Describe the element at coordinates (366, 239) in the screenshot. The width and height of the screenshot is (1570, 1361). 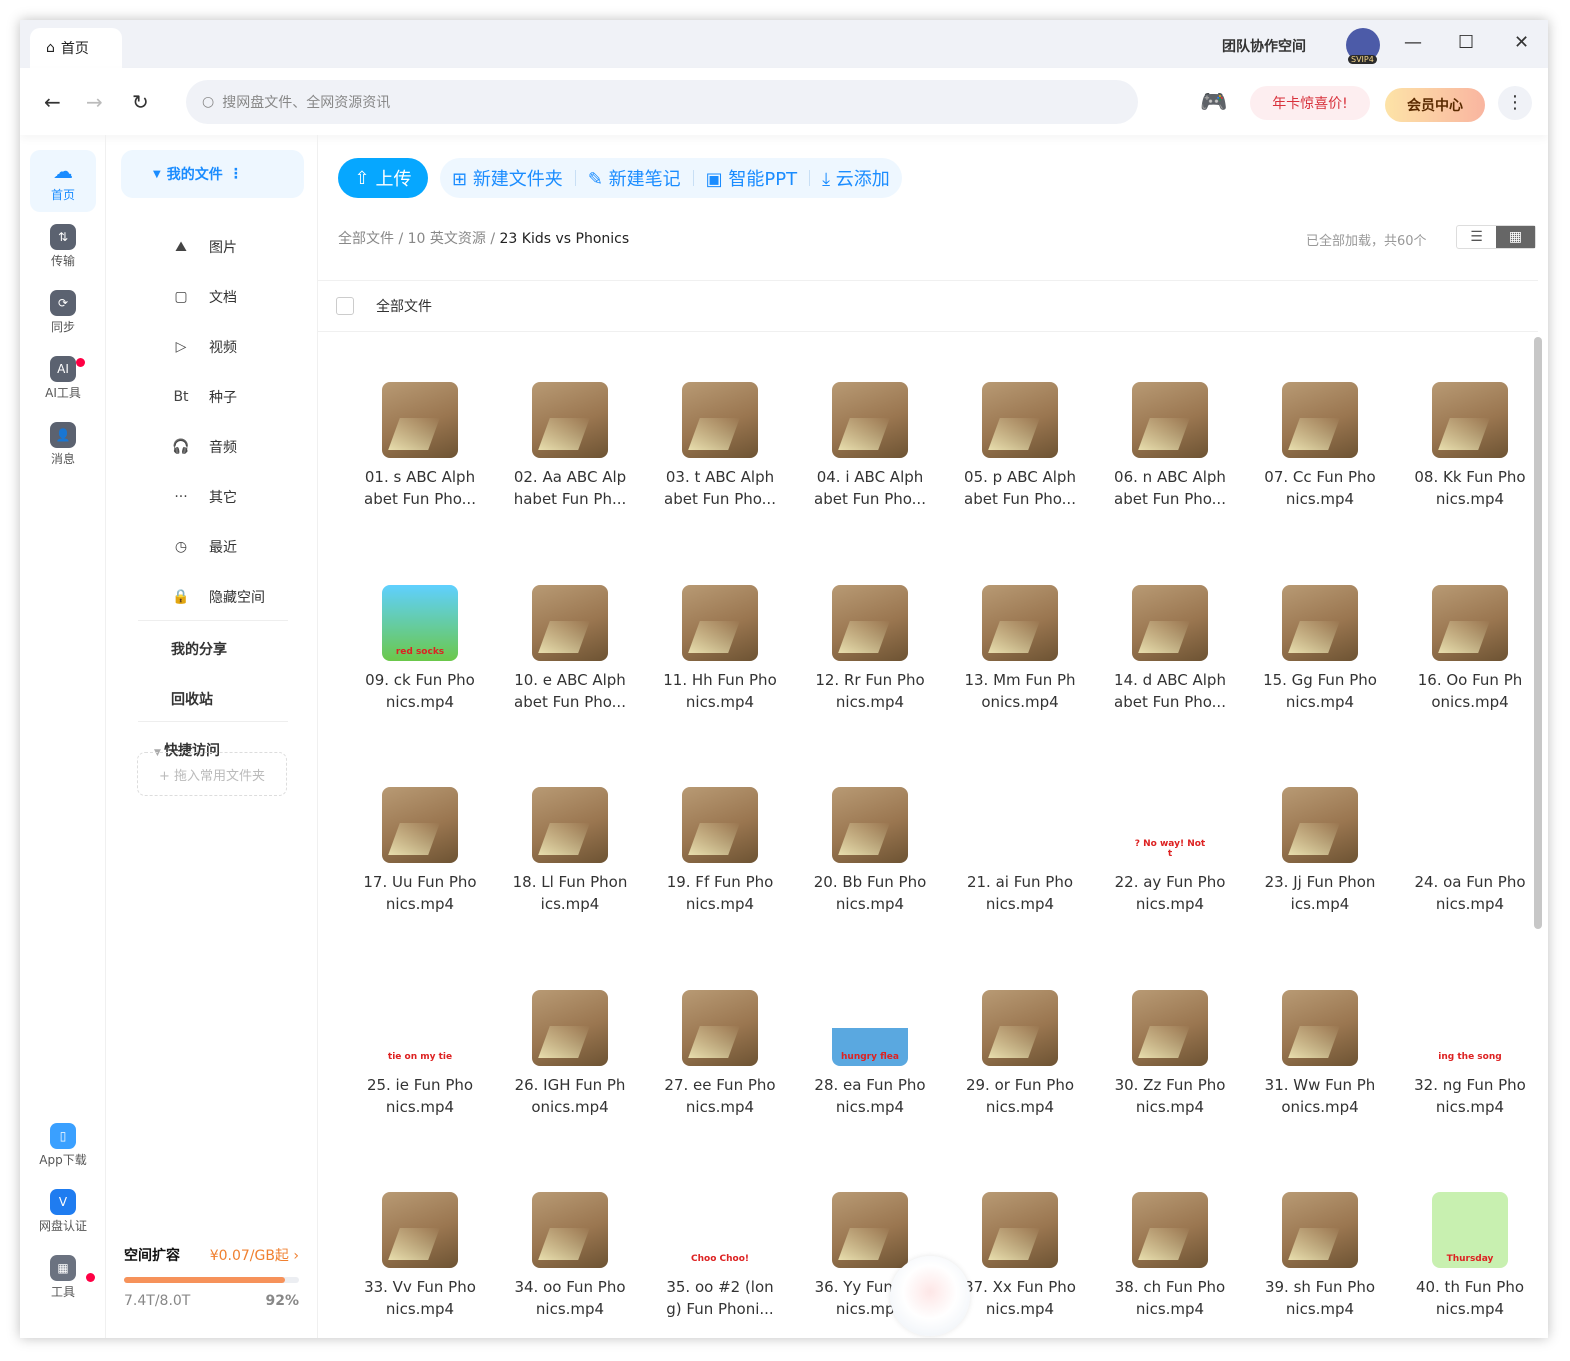
I see `breadcrumb-all-files: 全部文件` at that location.